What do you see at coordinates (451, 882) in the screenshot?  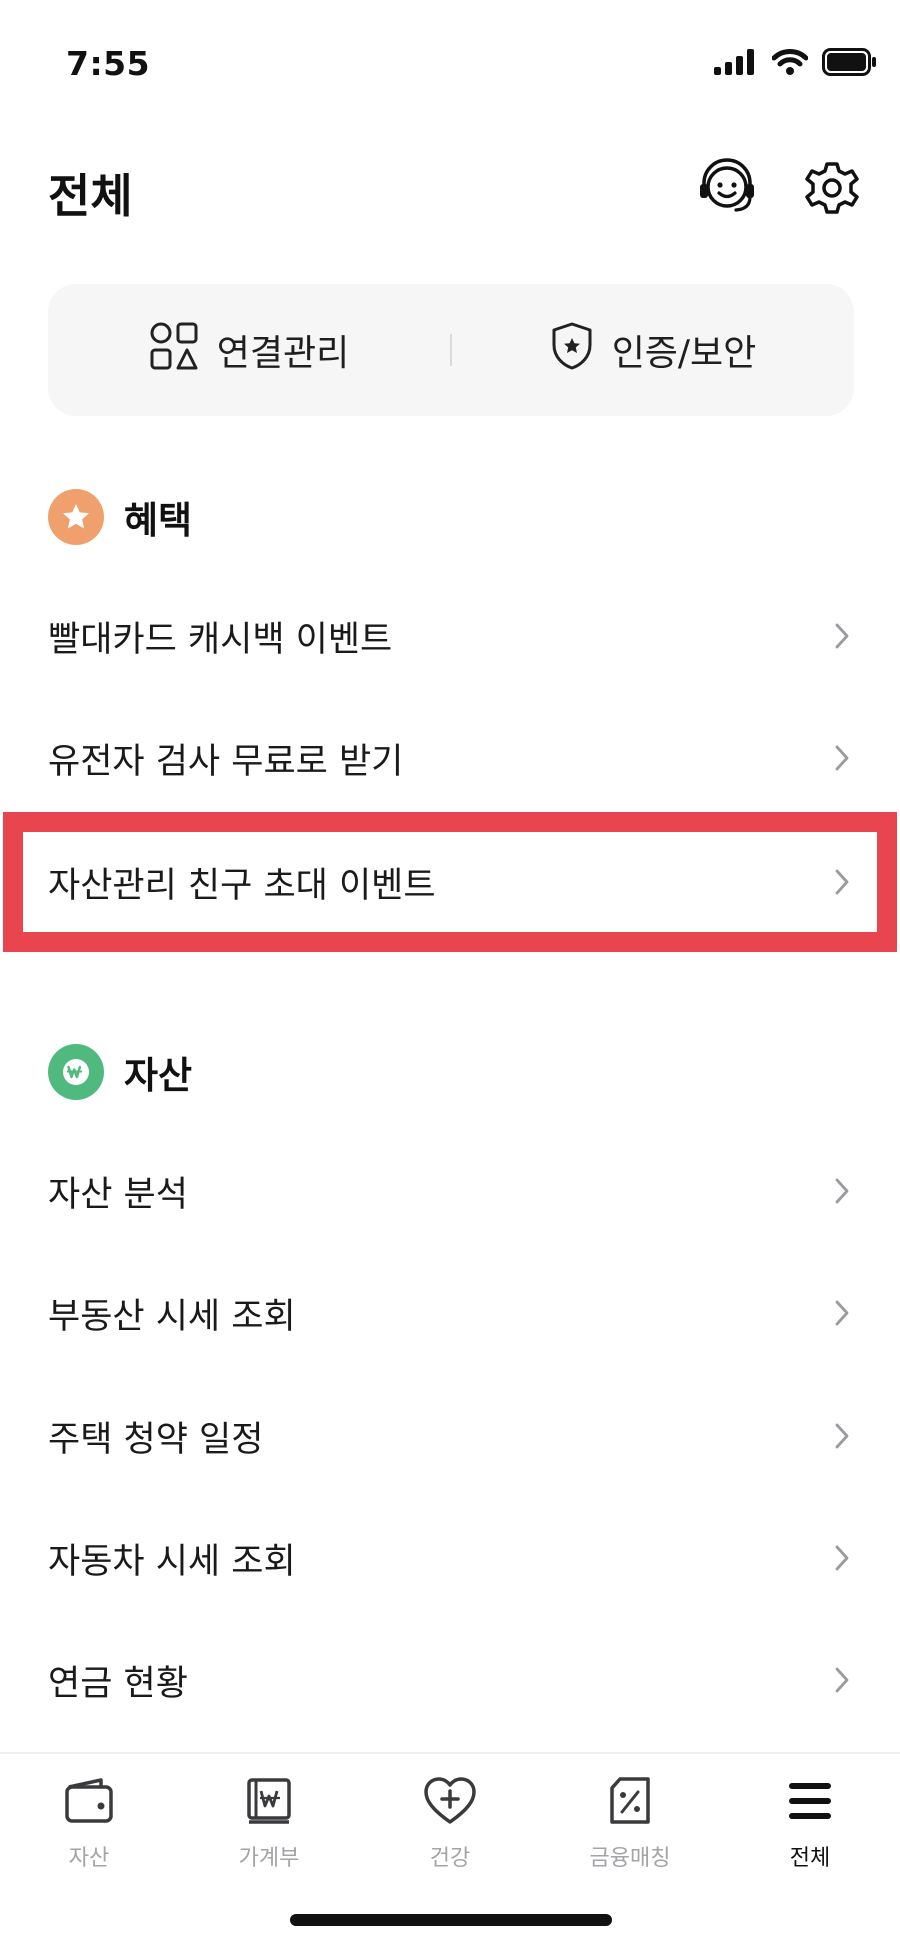 I see `menu-item-invite-friend-event: 자산관리 친구 초대 이벤트` at bounding box center [451, 882].